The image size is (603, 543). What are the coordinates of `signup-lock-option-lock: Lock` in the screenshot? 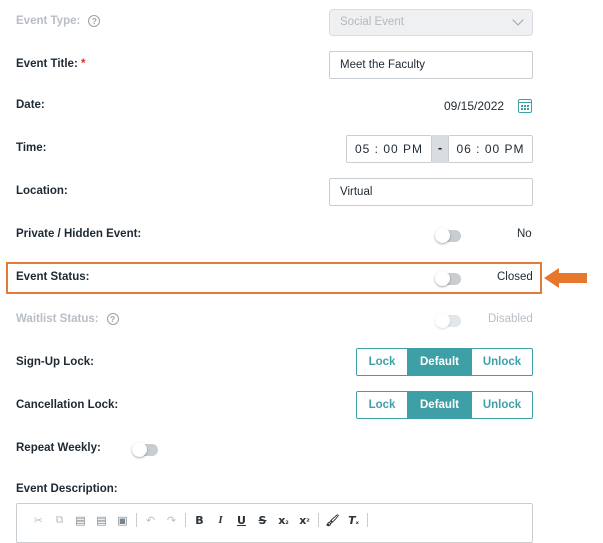 It's located at (382, 362).